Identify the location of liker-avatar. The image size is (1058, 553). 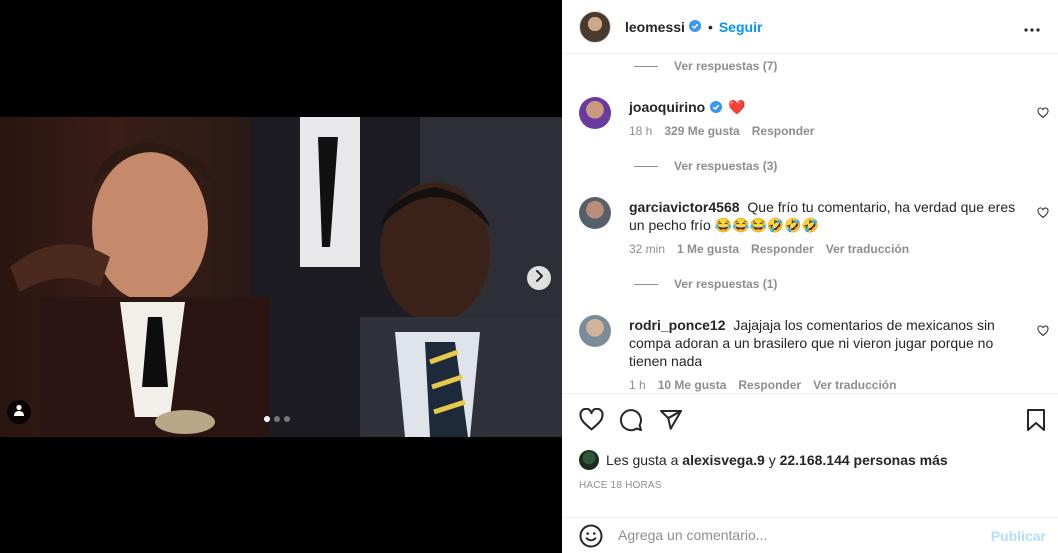
(589, 460).